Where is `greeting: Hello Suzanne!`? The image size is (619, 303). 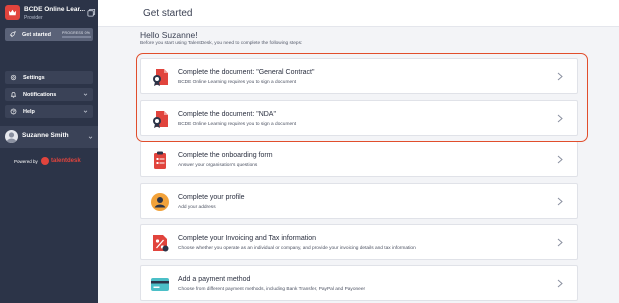 greeting: Hello Suzanne! is located at coordinates (169, 35).